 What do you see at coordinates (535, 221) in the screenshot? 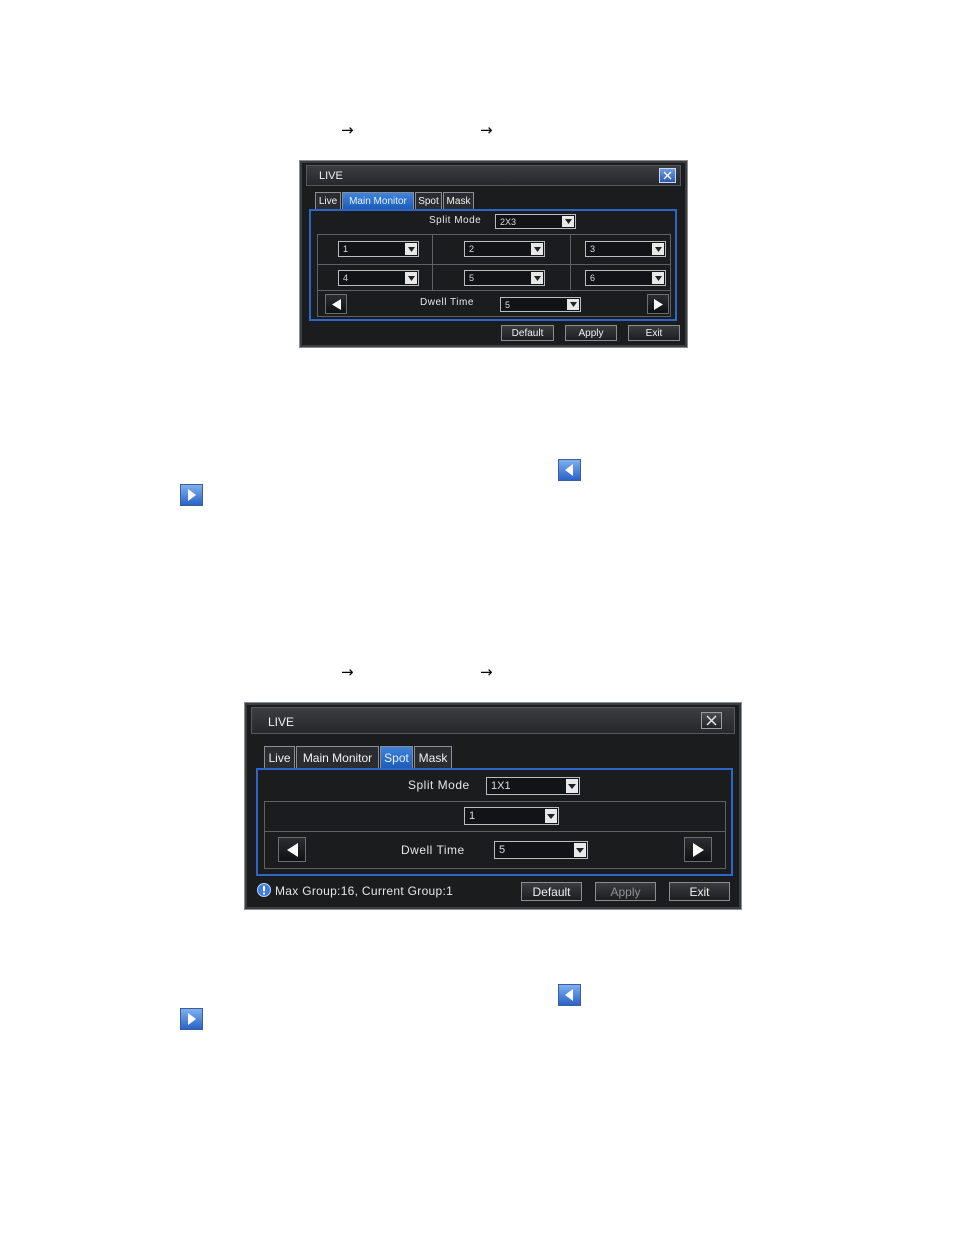
I see `split-mode-select: 2X3` at bounding box center [535, 221].